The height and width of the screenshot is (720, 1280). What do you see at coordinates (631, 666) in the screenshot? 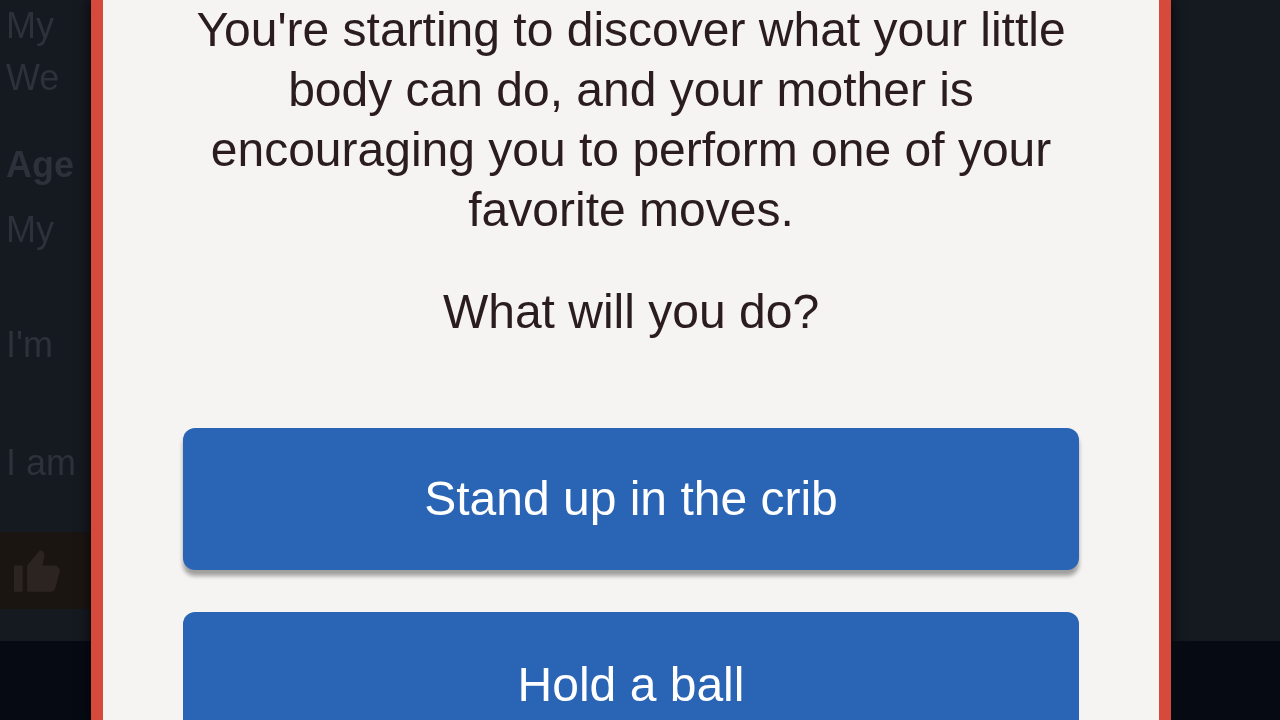
I see `choice-button: Hold a ball` at bounding box center [631, 666].